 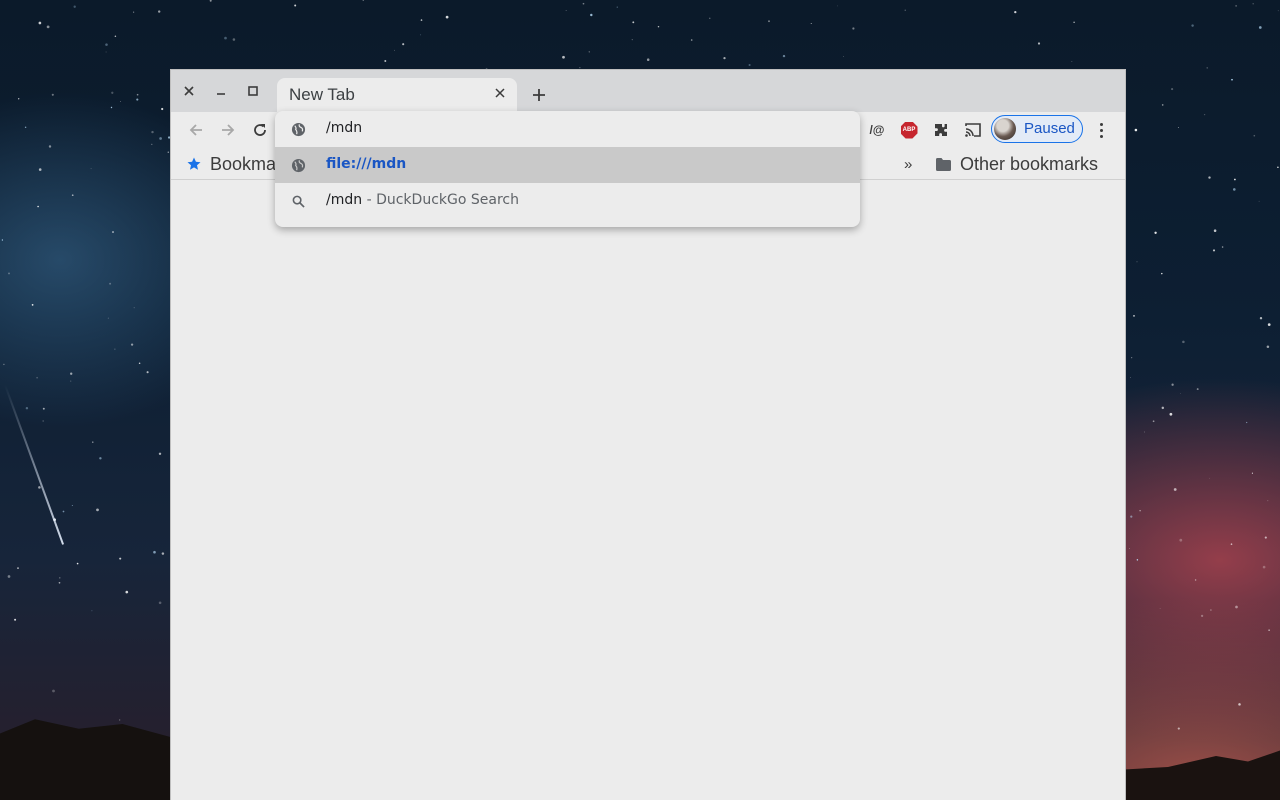 What do you see at coordinates (253, 91) in the screenshot?
I see `maximize-window-button` at bounding box center [253, 91].